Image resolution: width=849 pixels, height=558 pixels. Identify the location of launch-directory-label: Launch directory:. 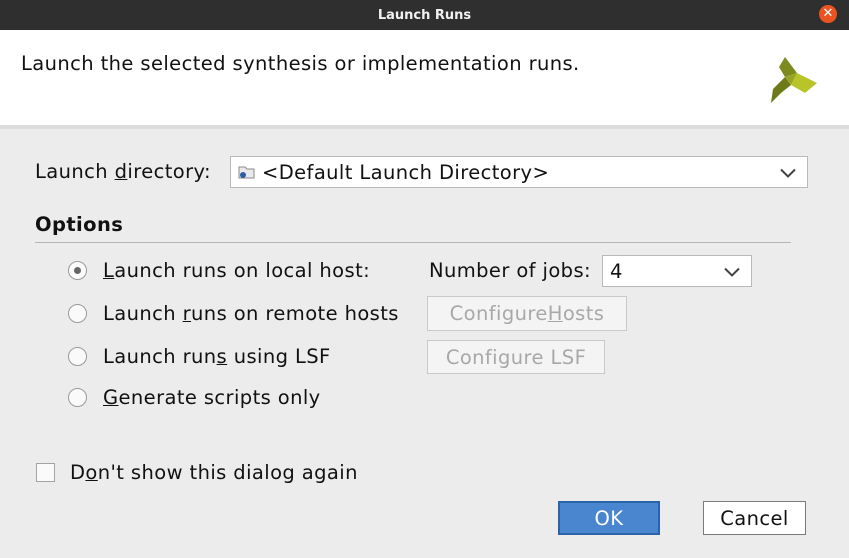
(123, 171).